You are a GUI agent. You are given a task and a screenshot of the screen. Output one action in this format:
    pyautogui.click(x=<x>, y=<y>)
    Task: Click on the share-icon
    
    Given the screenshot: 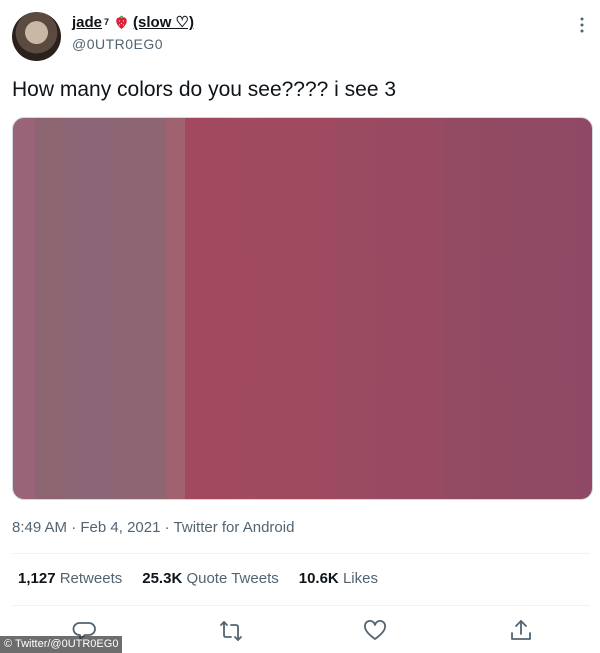 What is the action you would take?
    pyautogui.click(x=521, y=631)
    